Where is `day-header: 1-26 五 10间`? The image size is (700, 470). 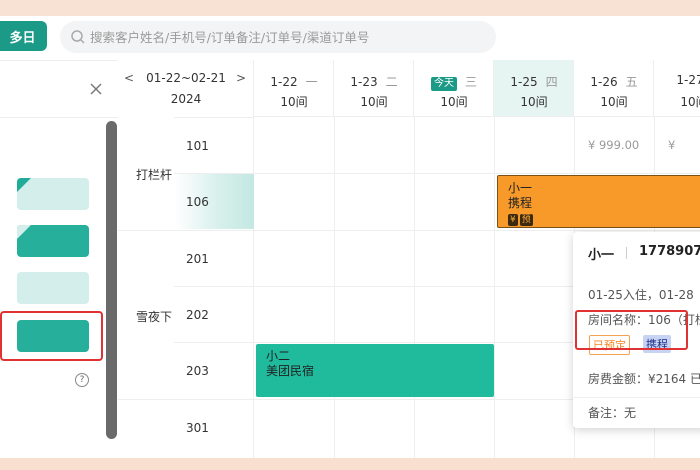 day-header: 1-26 五 10间 is located at coordinates (614, 88).